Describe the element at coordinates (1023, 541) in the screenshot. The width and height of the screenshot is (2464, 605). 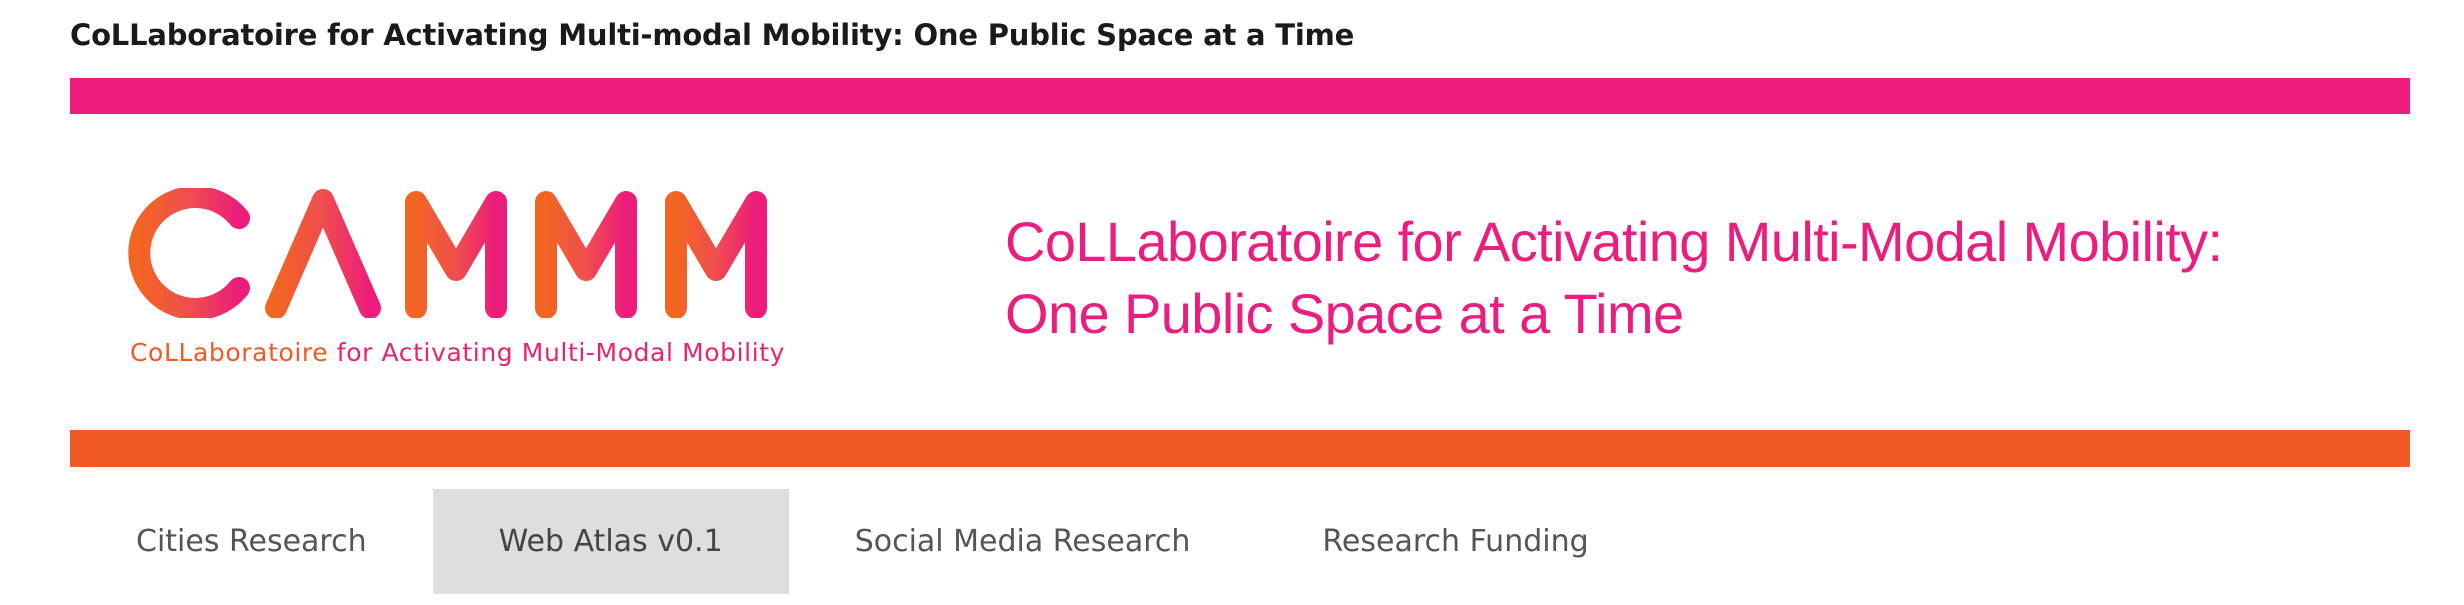
I see `nav-item-social-media-research: Social Media Research` at that location.